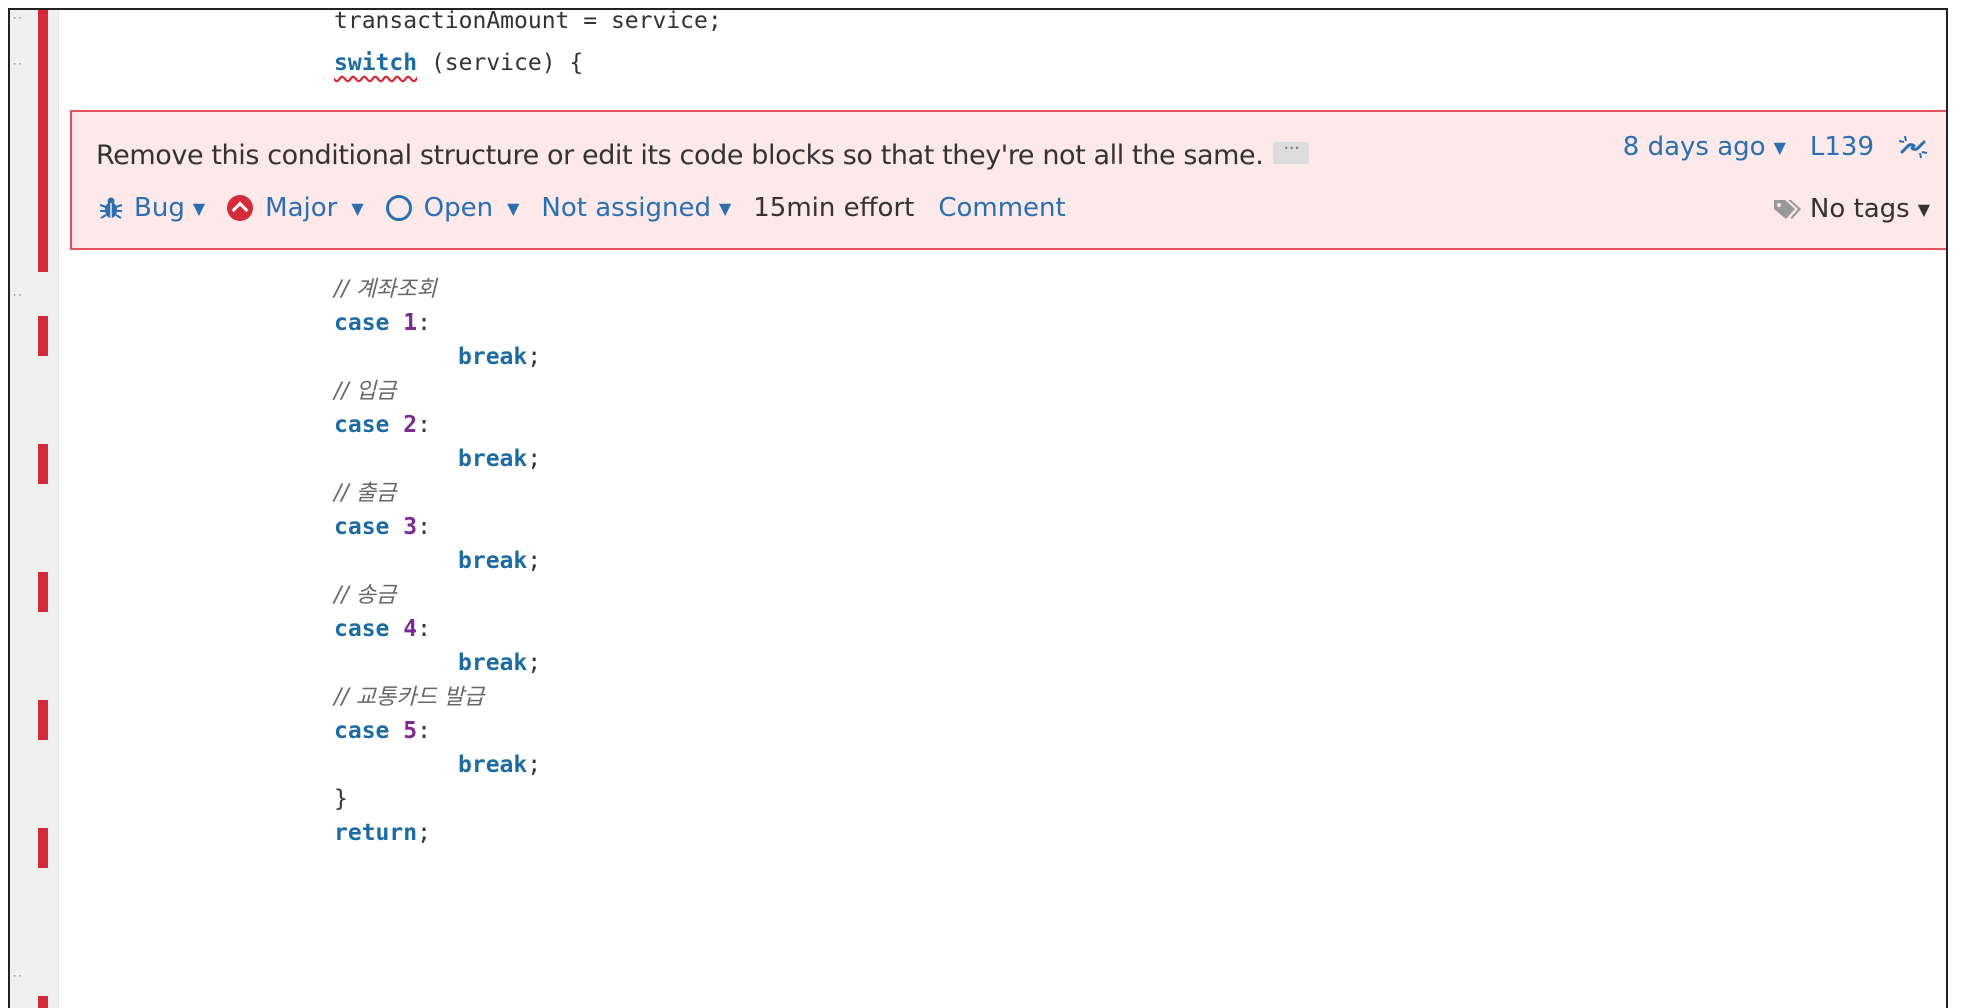 The width and height of the screenshot is (1967, 1008). What do you see at coordinates (1787, 209) in the screenshot?
I see `tag-icon` at bounding box center [1787, 209].